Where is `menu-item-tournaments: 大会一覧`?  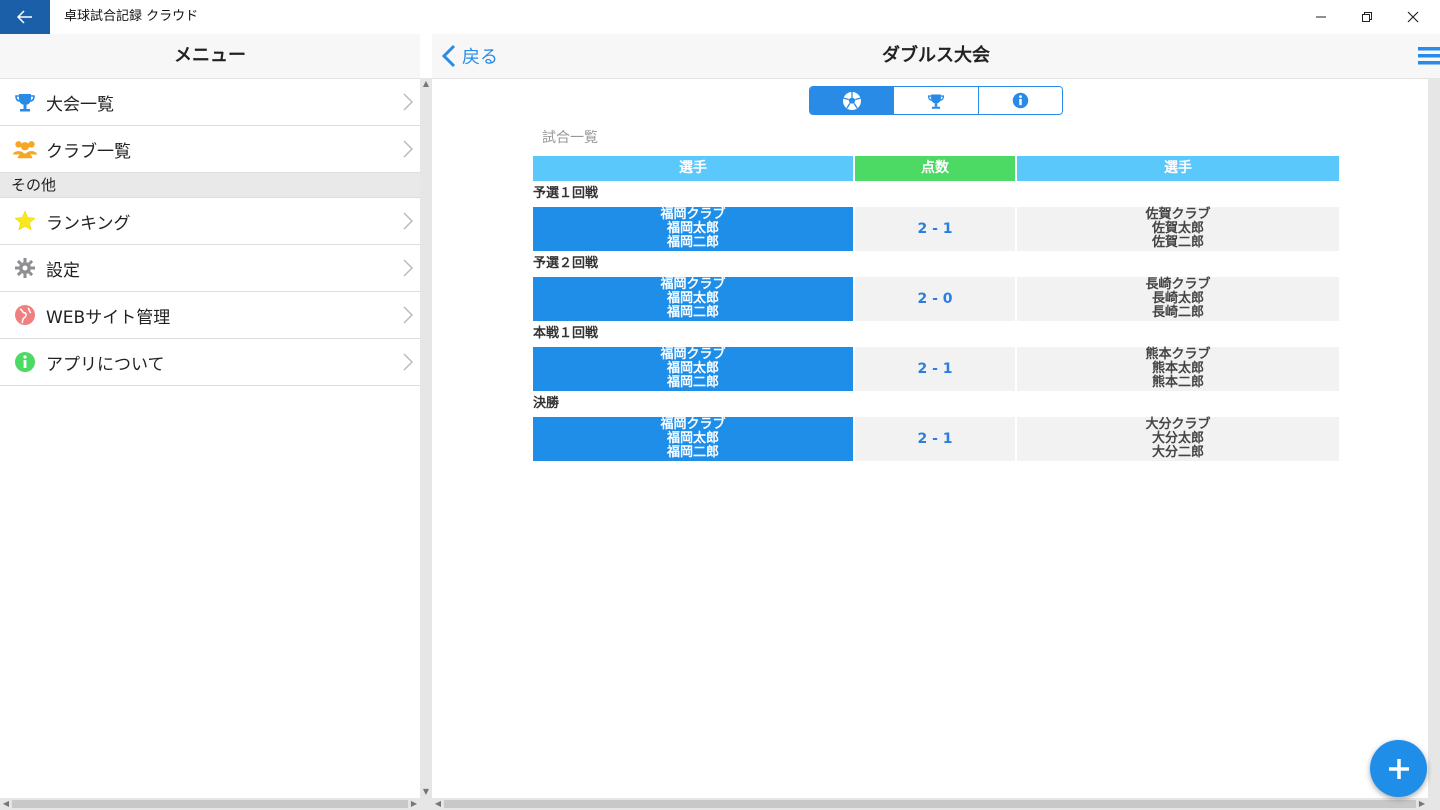 menu-item-tournaments: 大会一覧 is located at coordinates (210, 102).